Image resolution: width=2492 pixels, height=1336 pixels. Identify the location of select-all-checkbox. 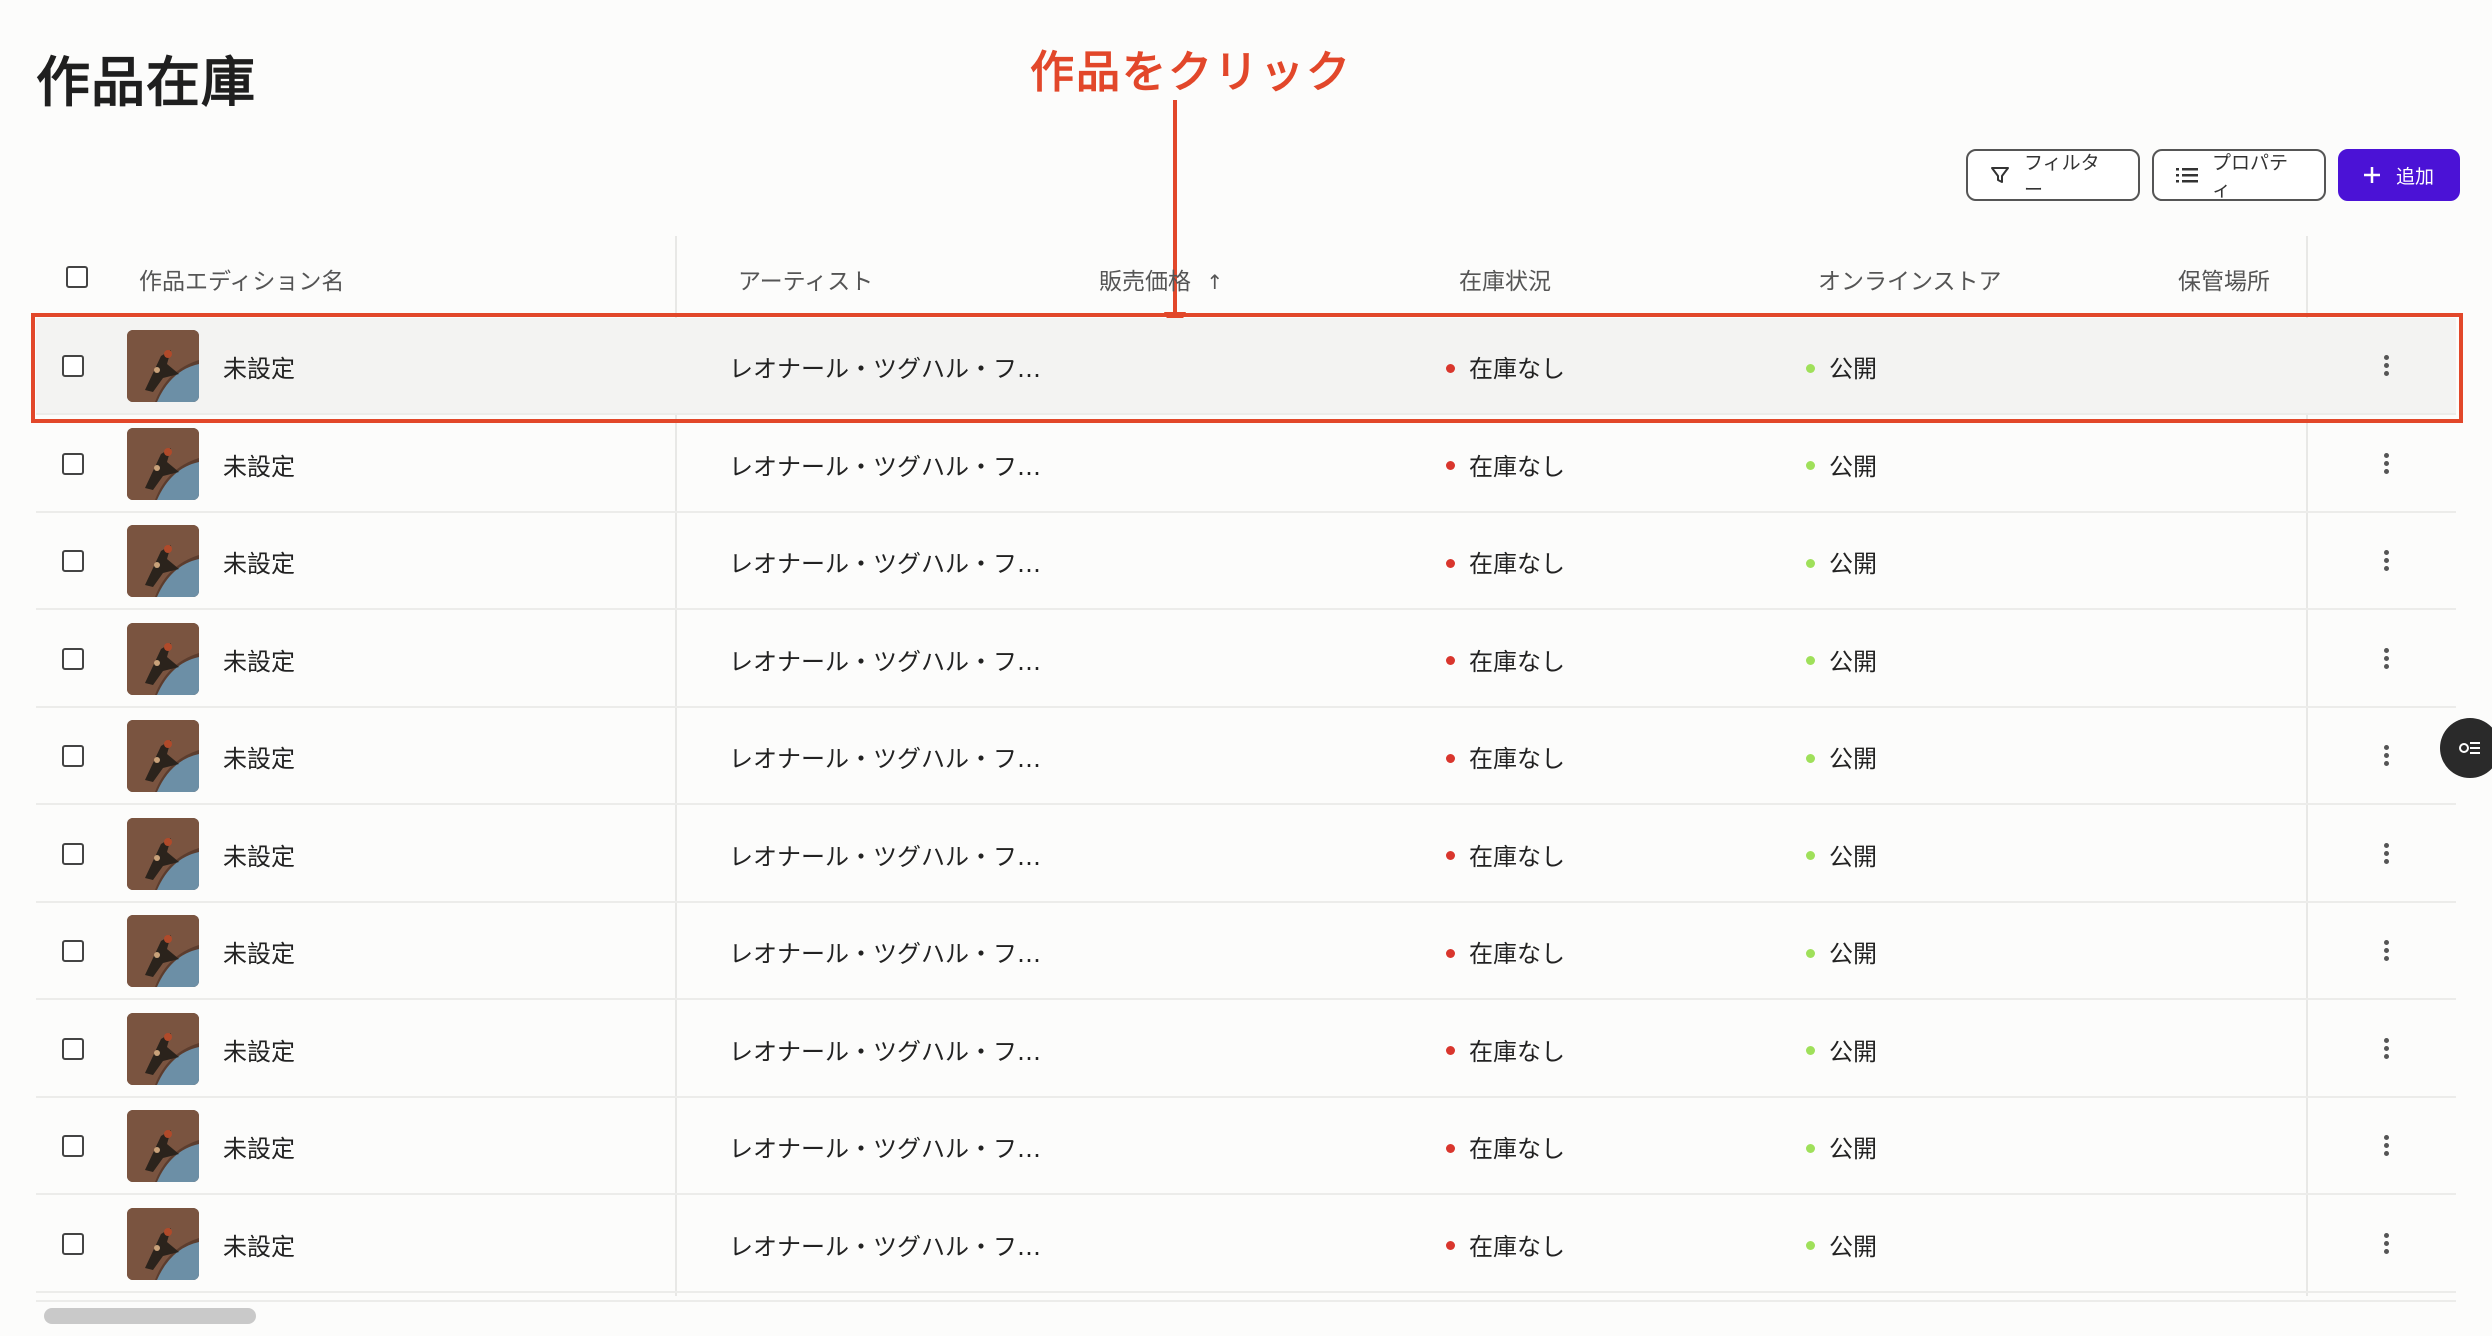
(77, 277).